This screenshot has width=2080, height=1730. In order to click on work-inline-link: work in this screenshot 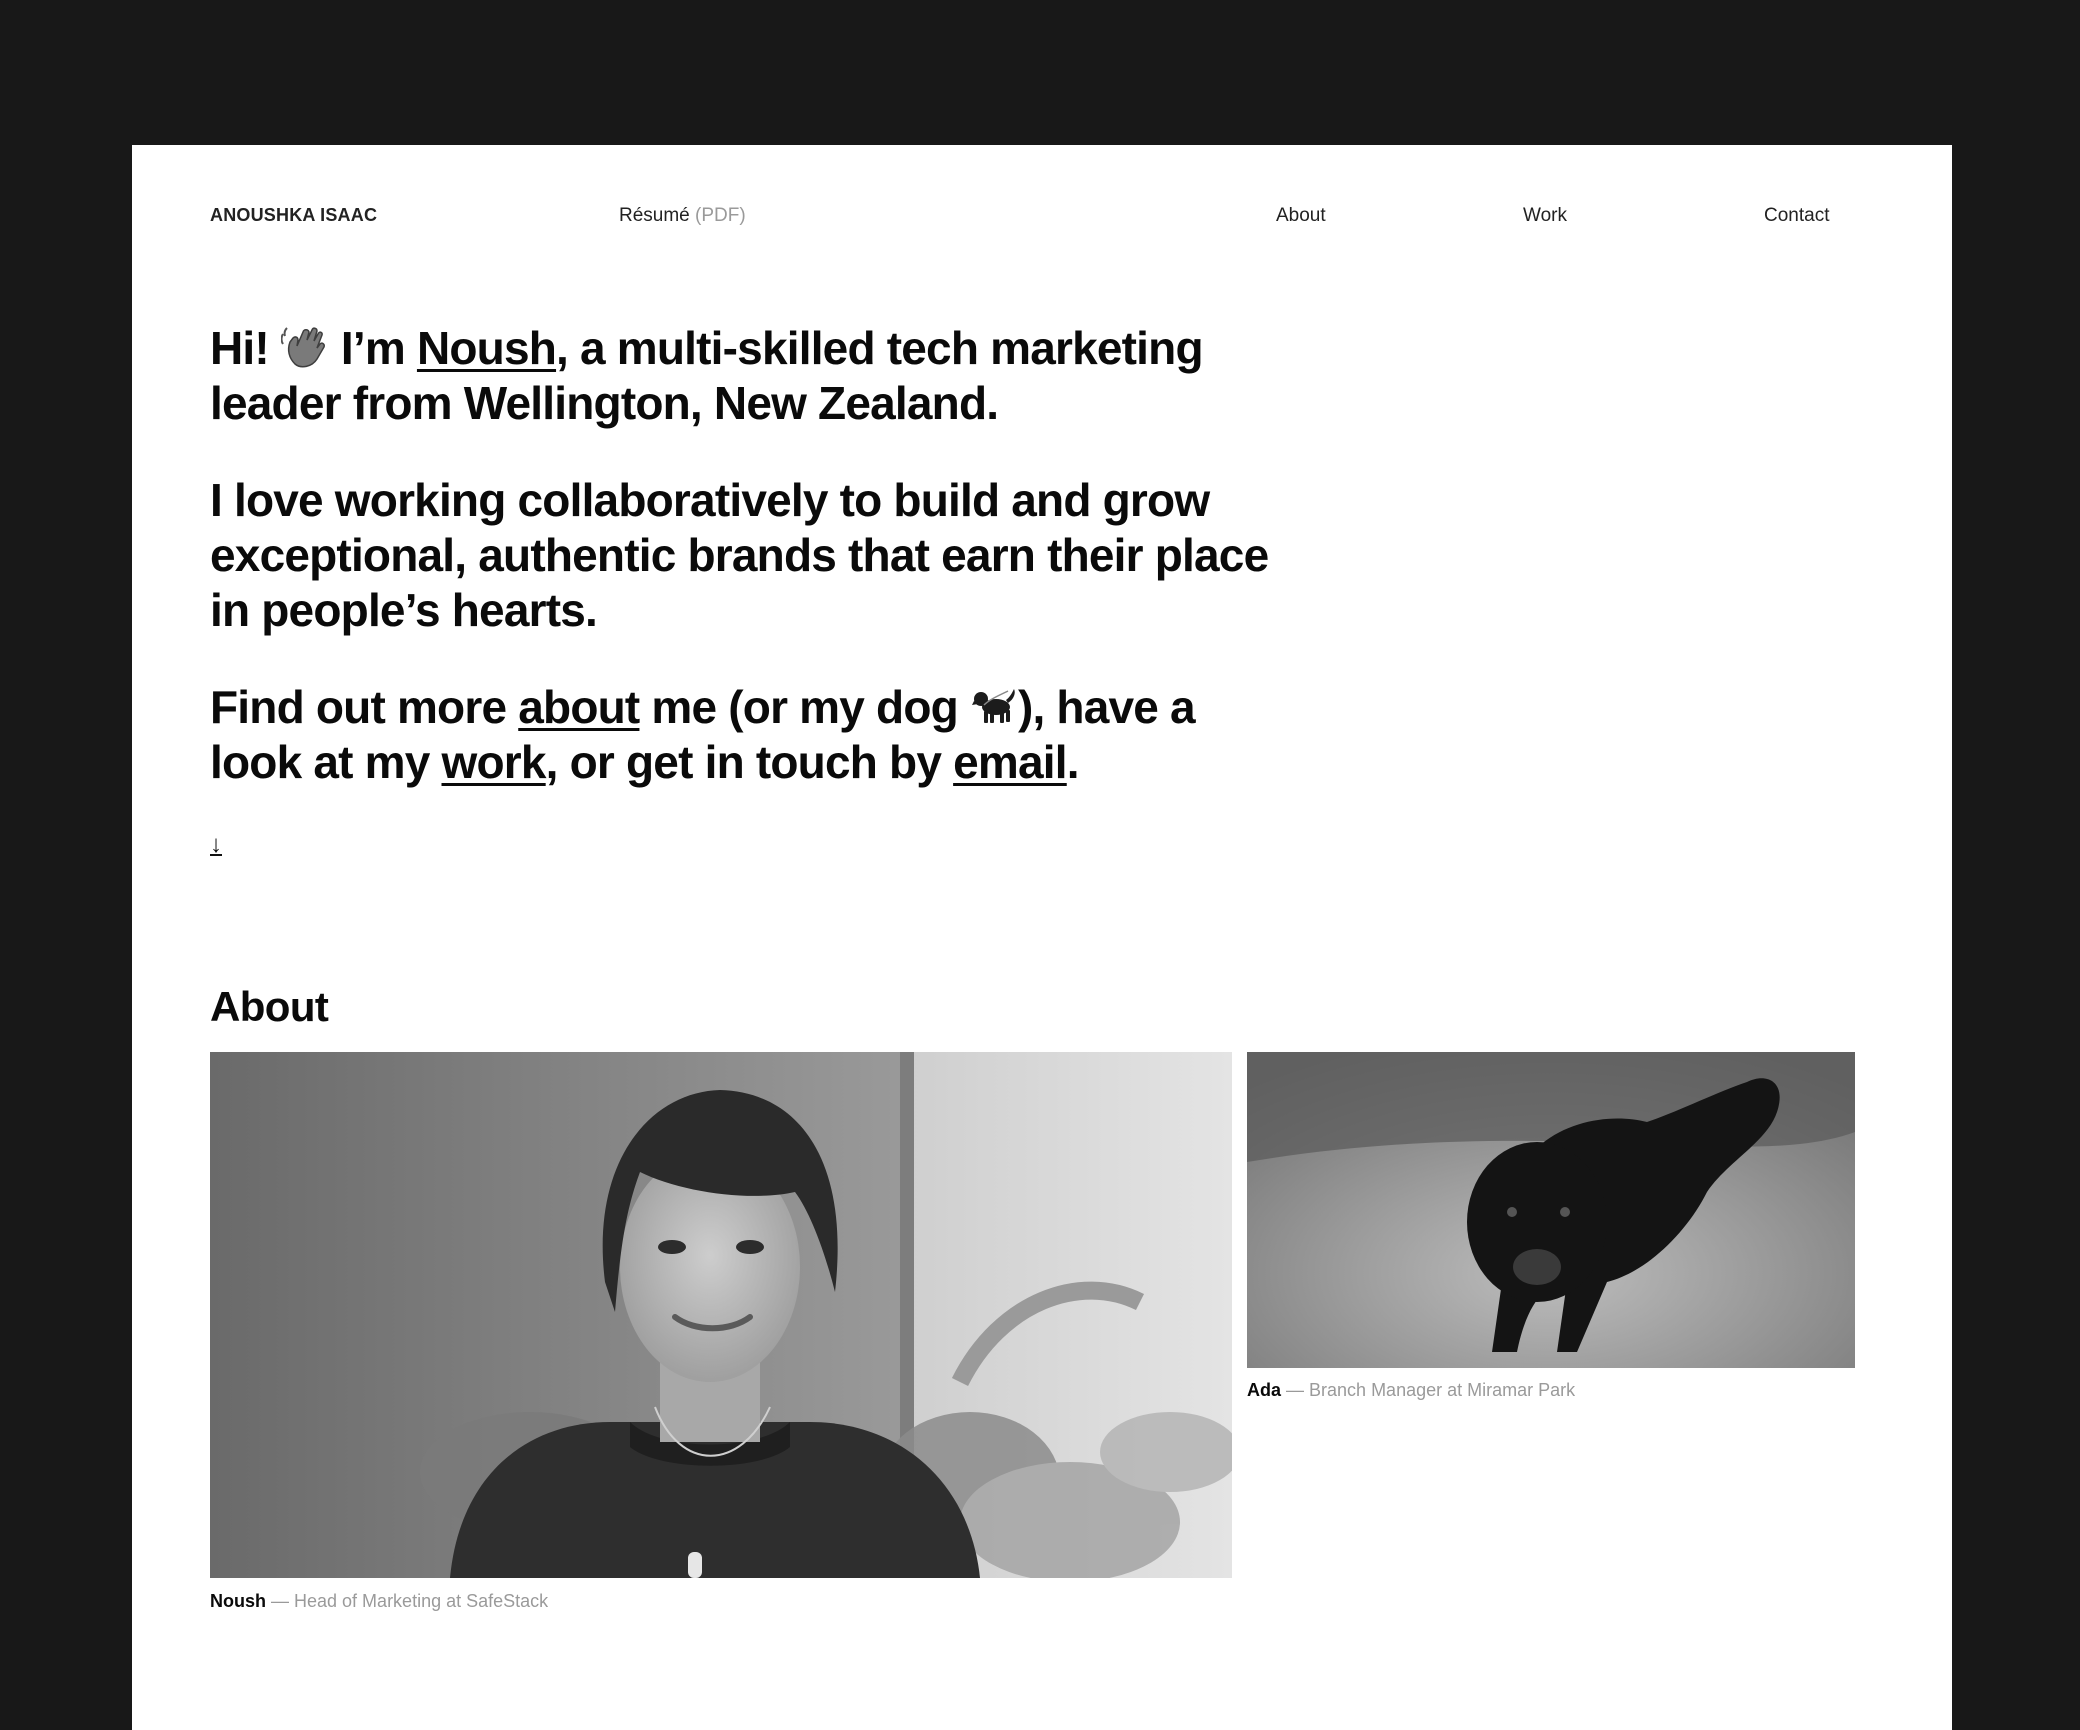, I will do `click(494, 762)`.